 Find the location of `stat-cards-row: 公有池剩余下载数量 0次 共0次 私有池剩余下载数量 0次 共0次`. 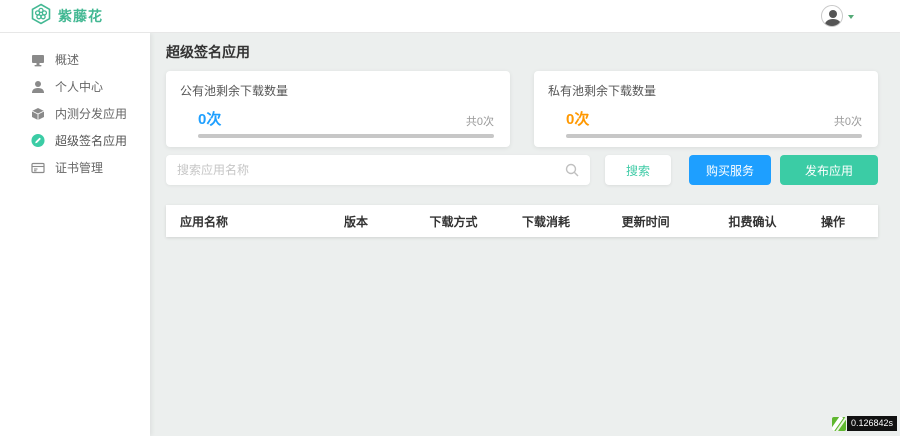

stat-cards-row: 公有池剩余下载数量 0次 共0次 私有池剩余下载数量 0次 共0次 is located at coordinates (522, 109).